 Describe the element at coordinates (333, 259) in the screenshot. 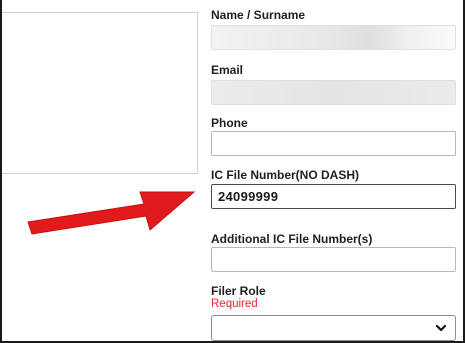

I see `additional-ic-file-number-field` at that location.